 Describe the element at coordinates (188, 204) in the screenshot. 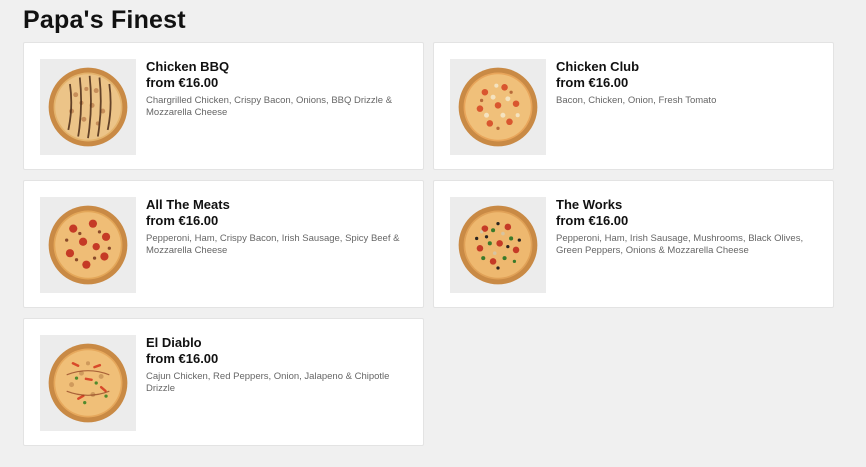

I see `product-name: All The Meats` at that location.